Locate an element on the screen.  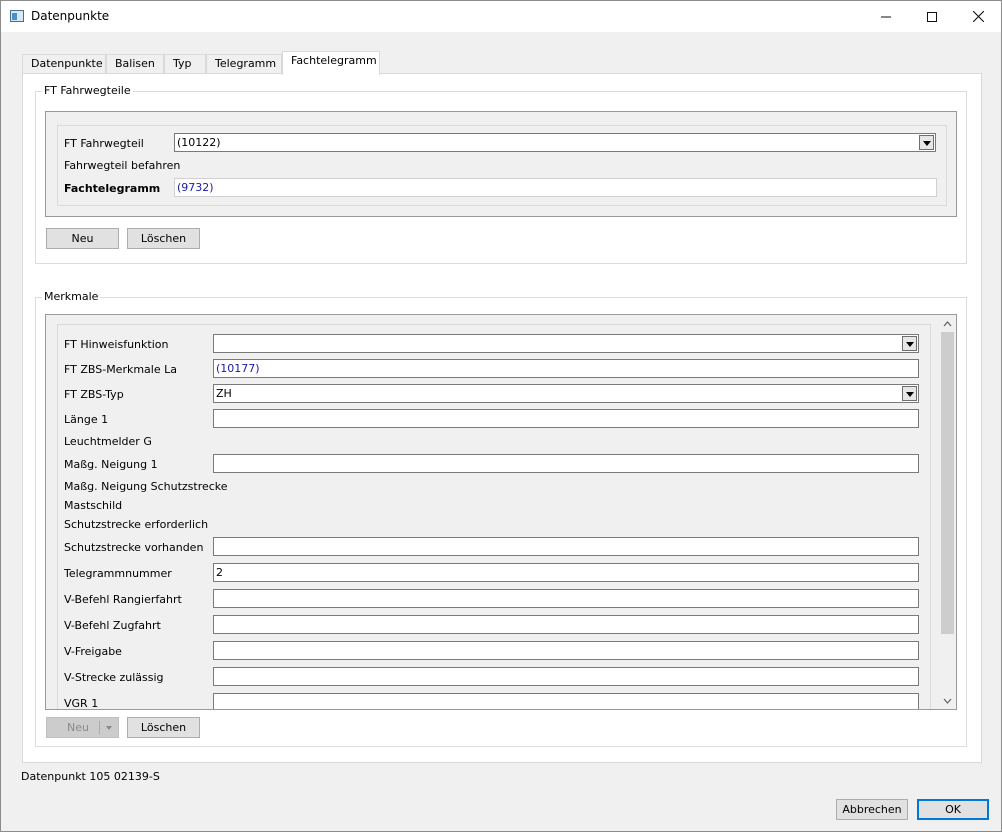
hinweisfunktion-label: FT Hinweisfunktion is located at coordinates (116, 344).